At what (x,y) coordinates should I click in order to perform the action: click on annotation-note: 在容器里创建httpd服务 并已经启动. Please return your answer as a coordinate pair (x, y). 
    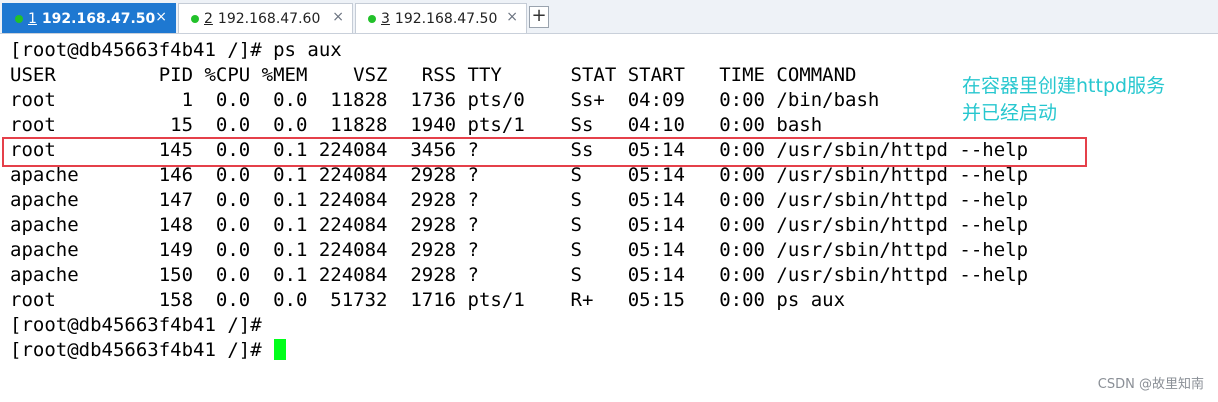
    Looking at the image, I should click on (1063, 100).